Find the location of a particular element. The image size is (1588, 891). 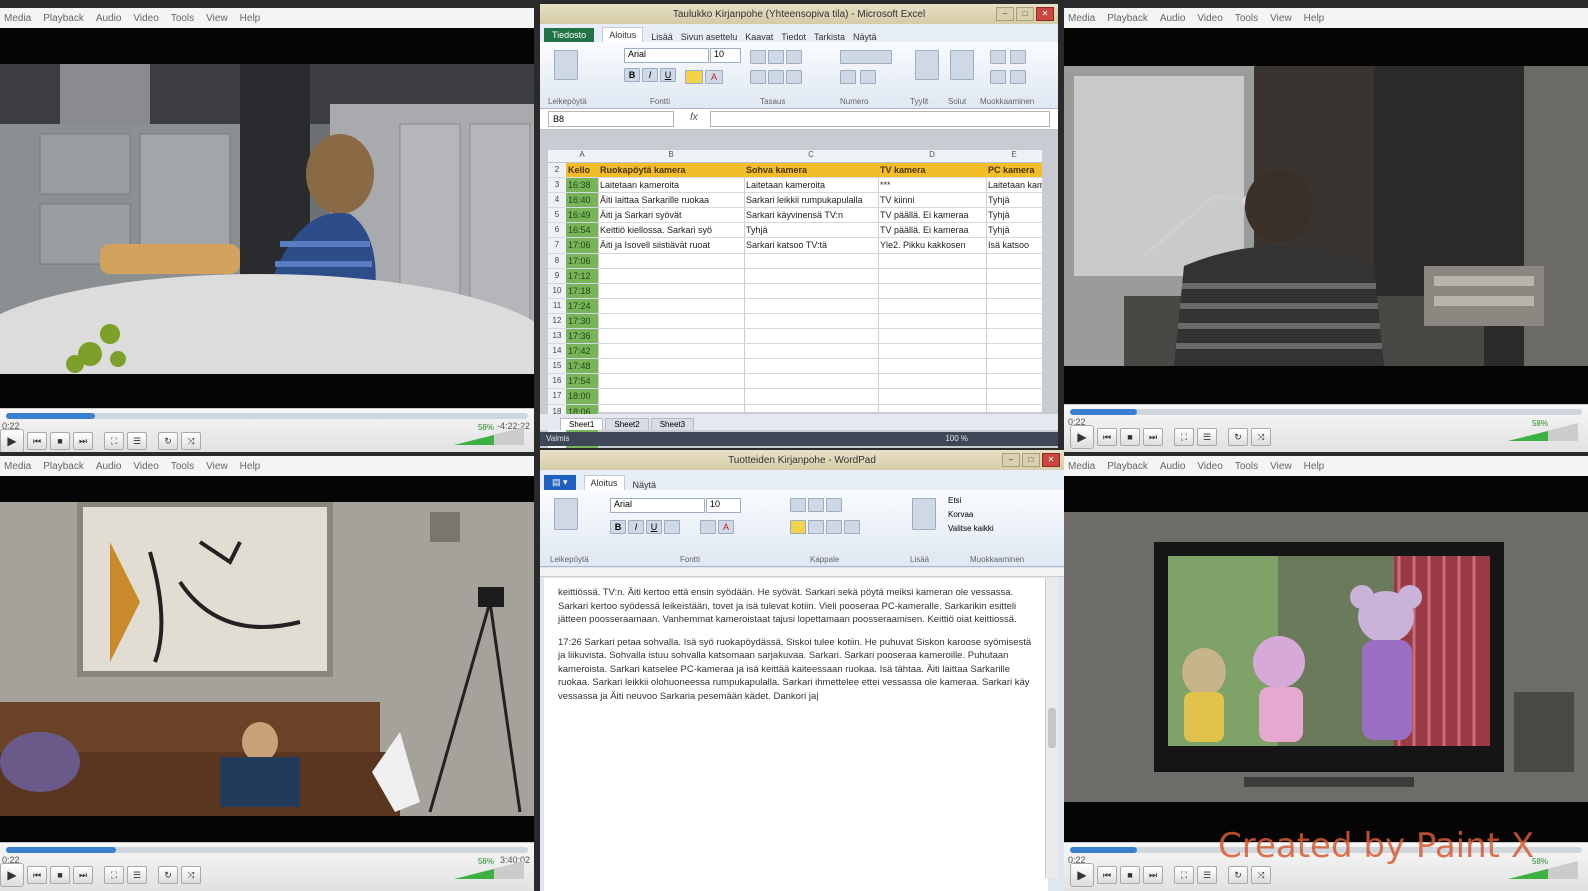

time-cell: 17:06 is located at coordinates (582, 245).